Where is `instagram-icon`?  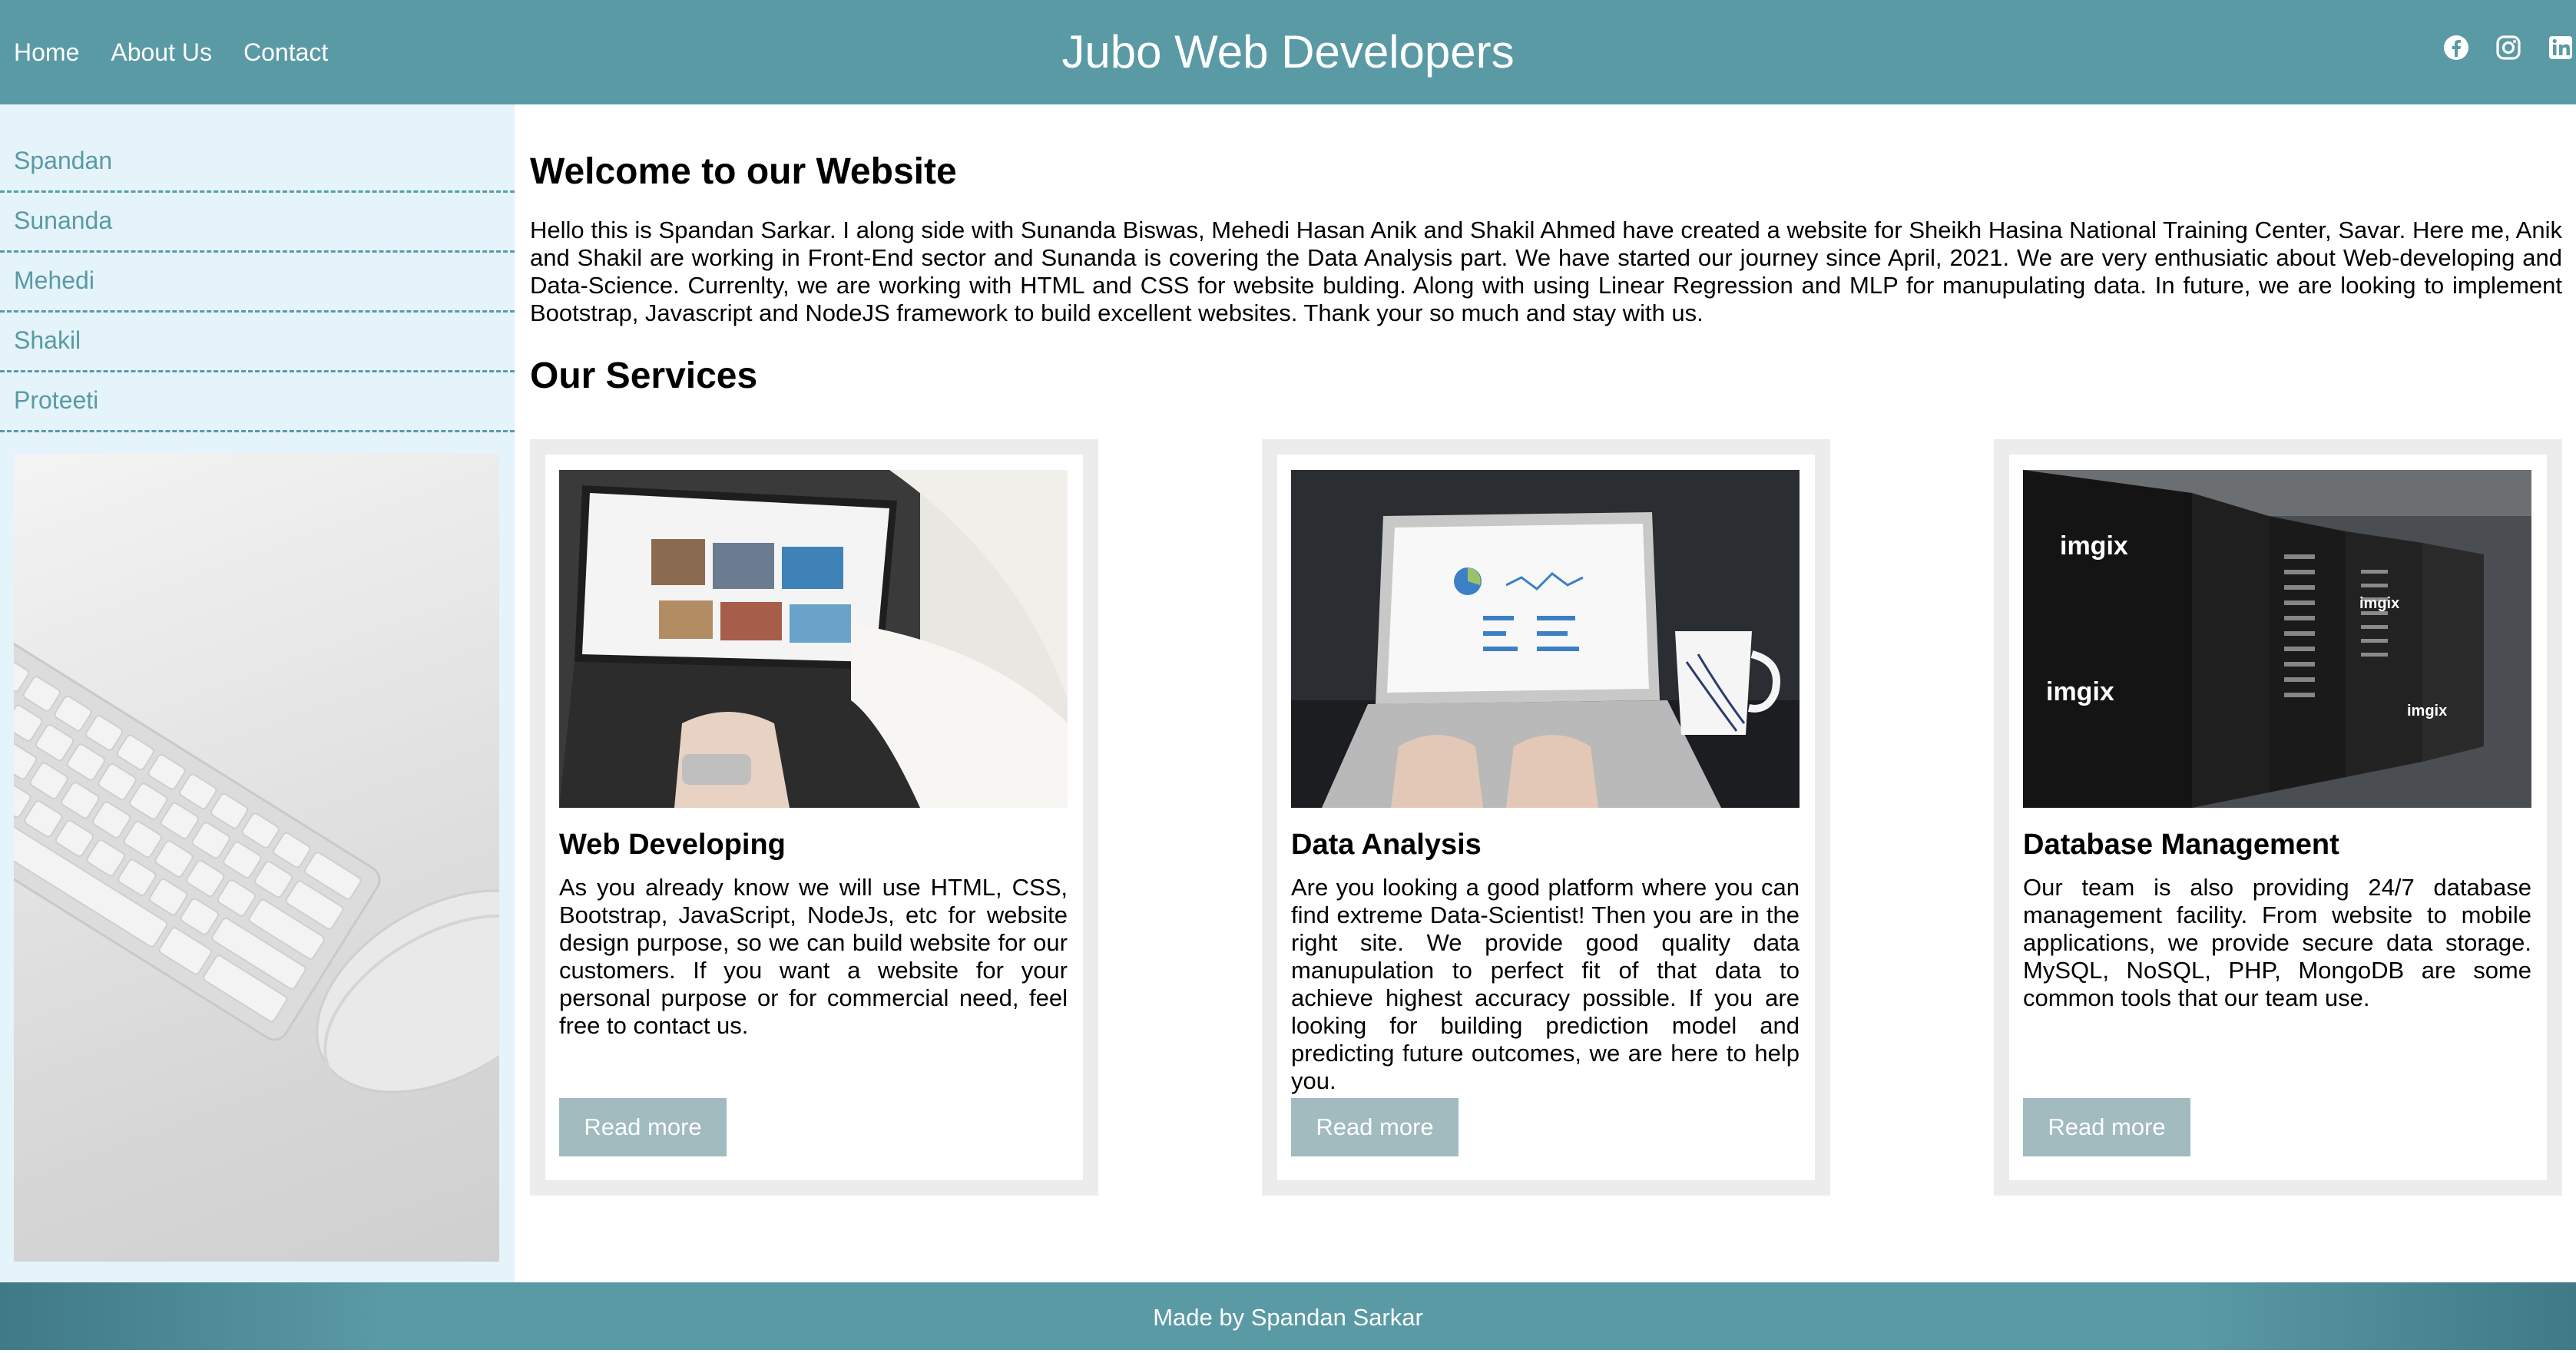 instagram-icon is located at coordinates (2508, 47).